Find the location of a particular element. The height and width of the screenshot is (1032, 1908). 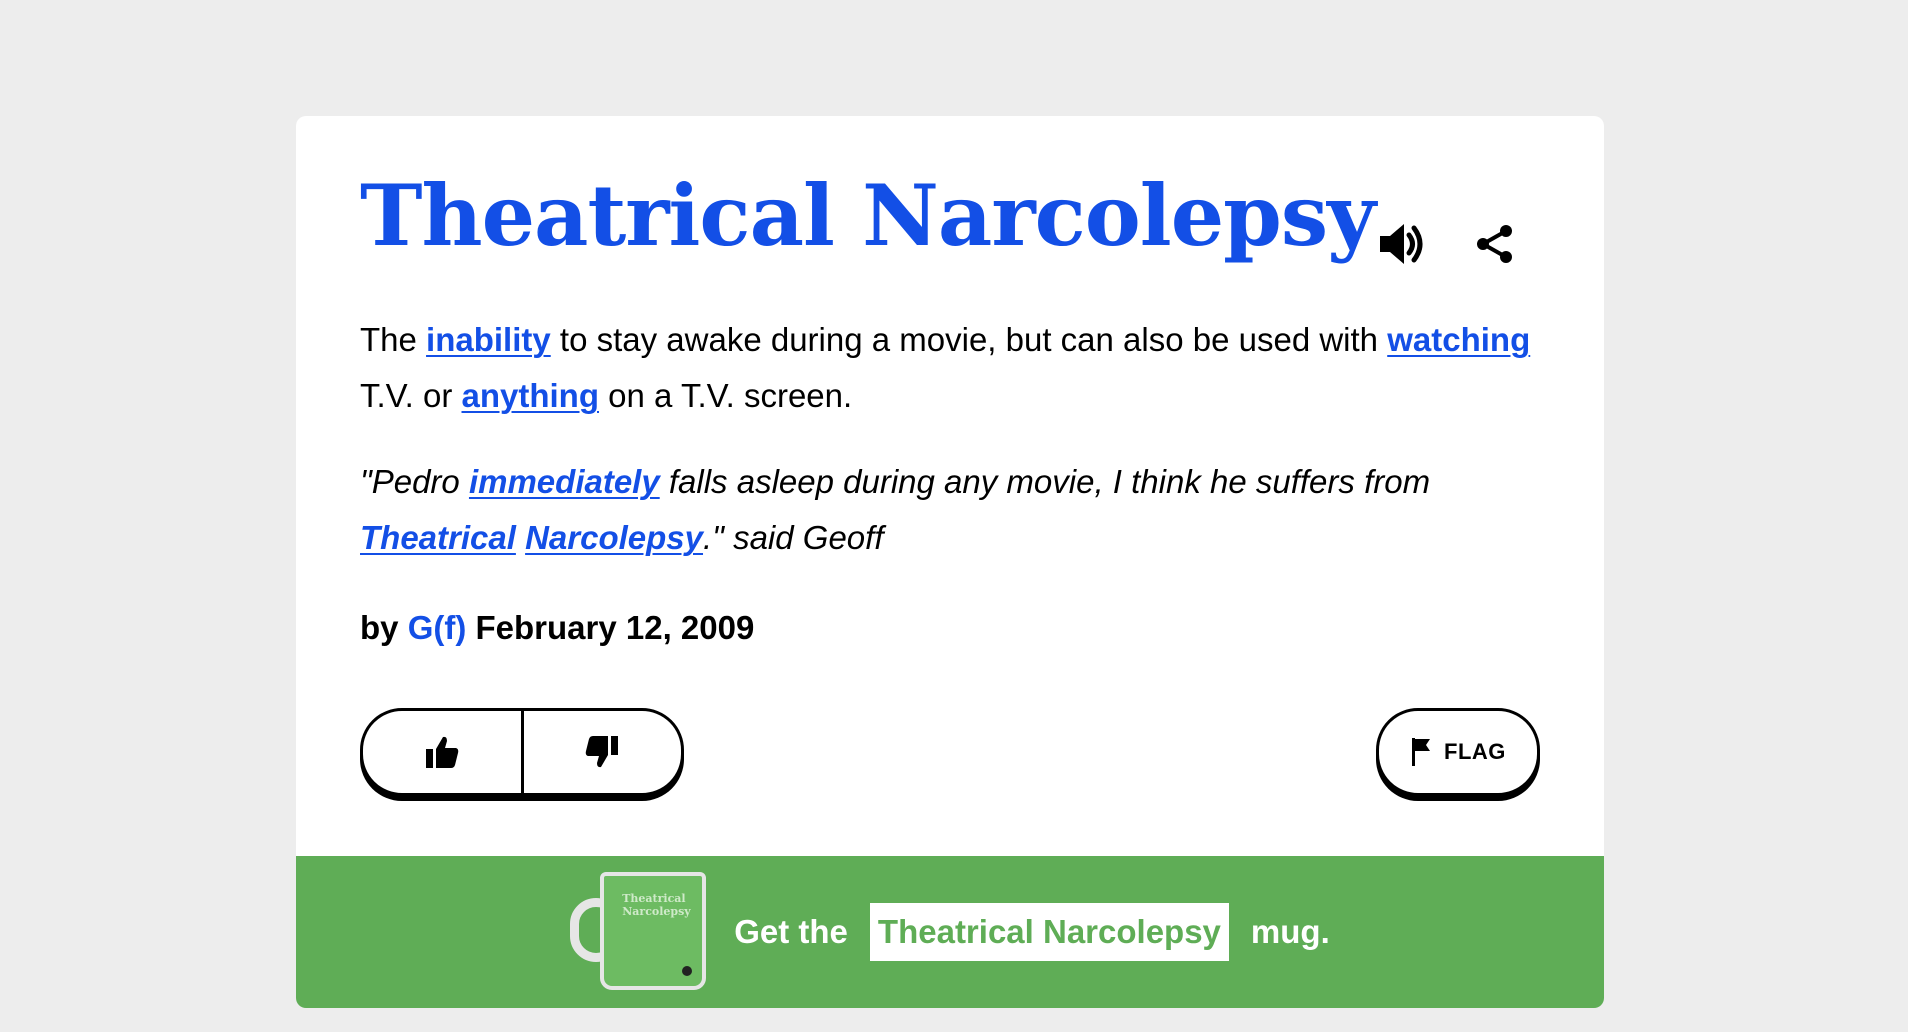

pronounce-button is located at coordinates (1403, 244).